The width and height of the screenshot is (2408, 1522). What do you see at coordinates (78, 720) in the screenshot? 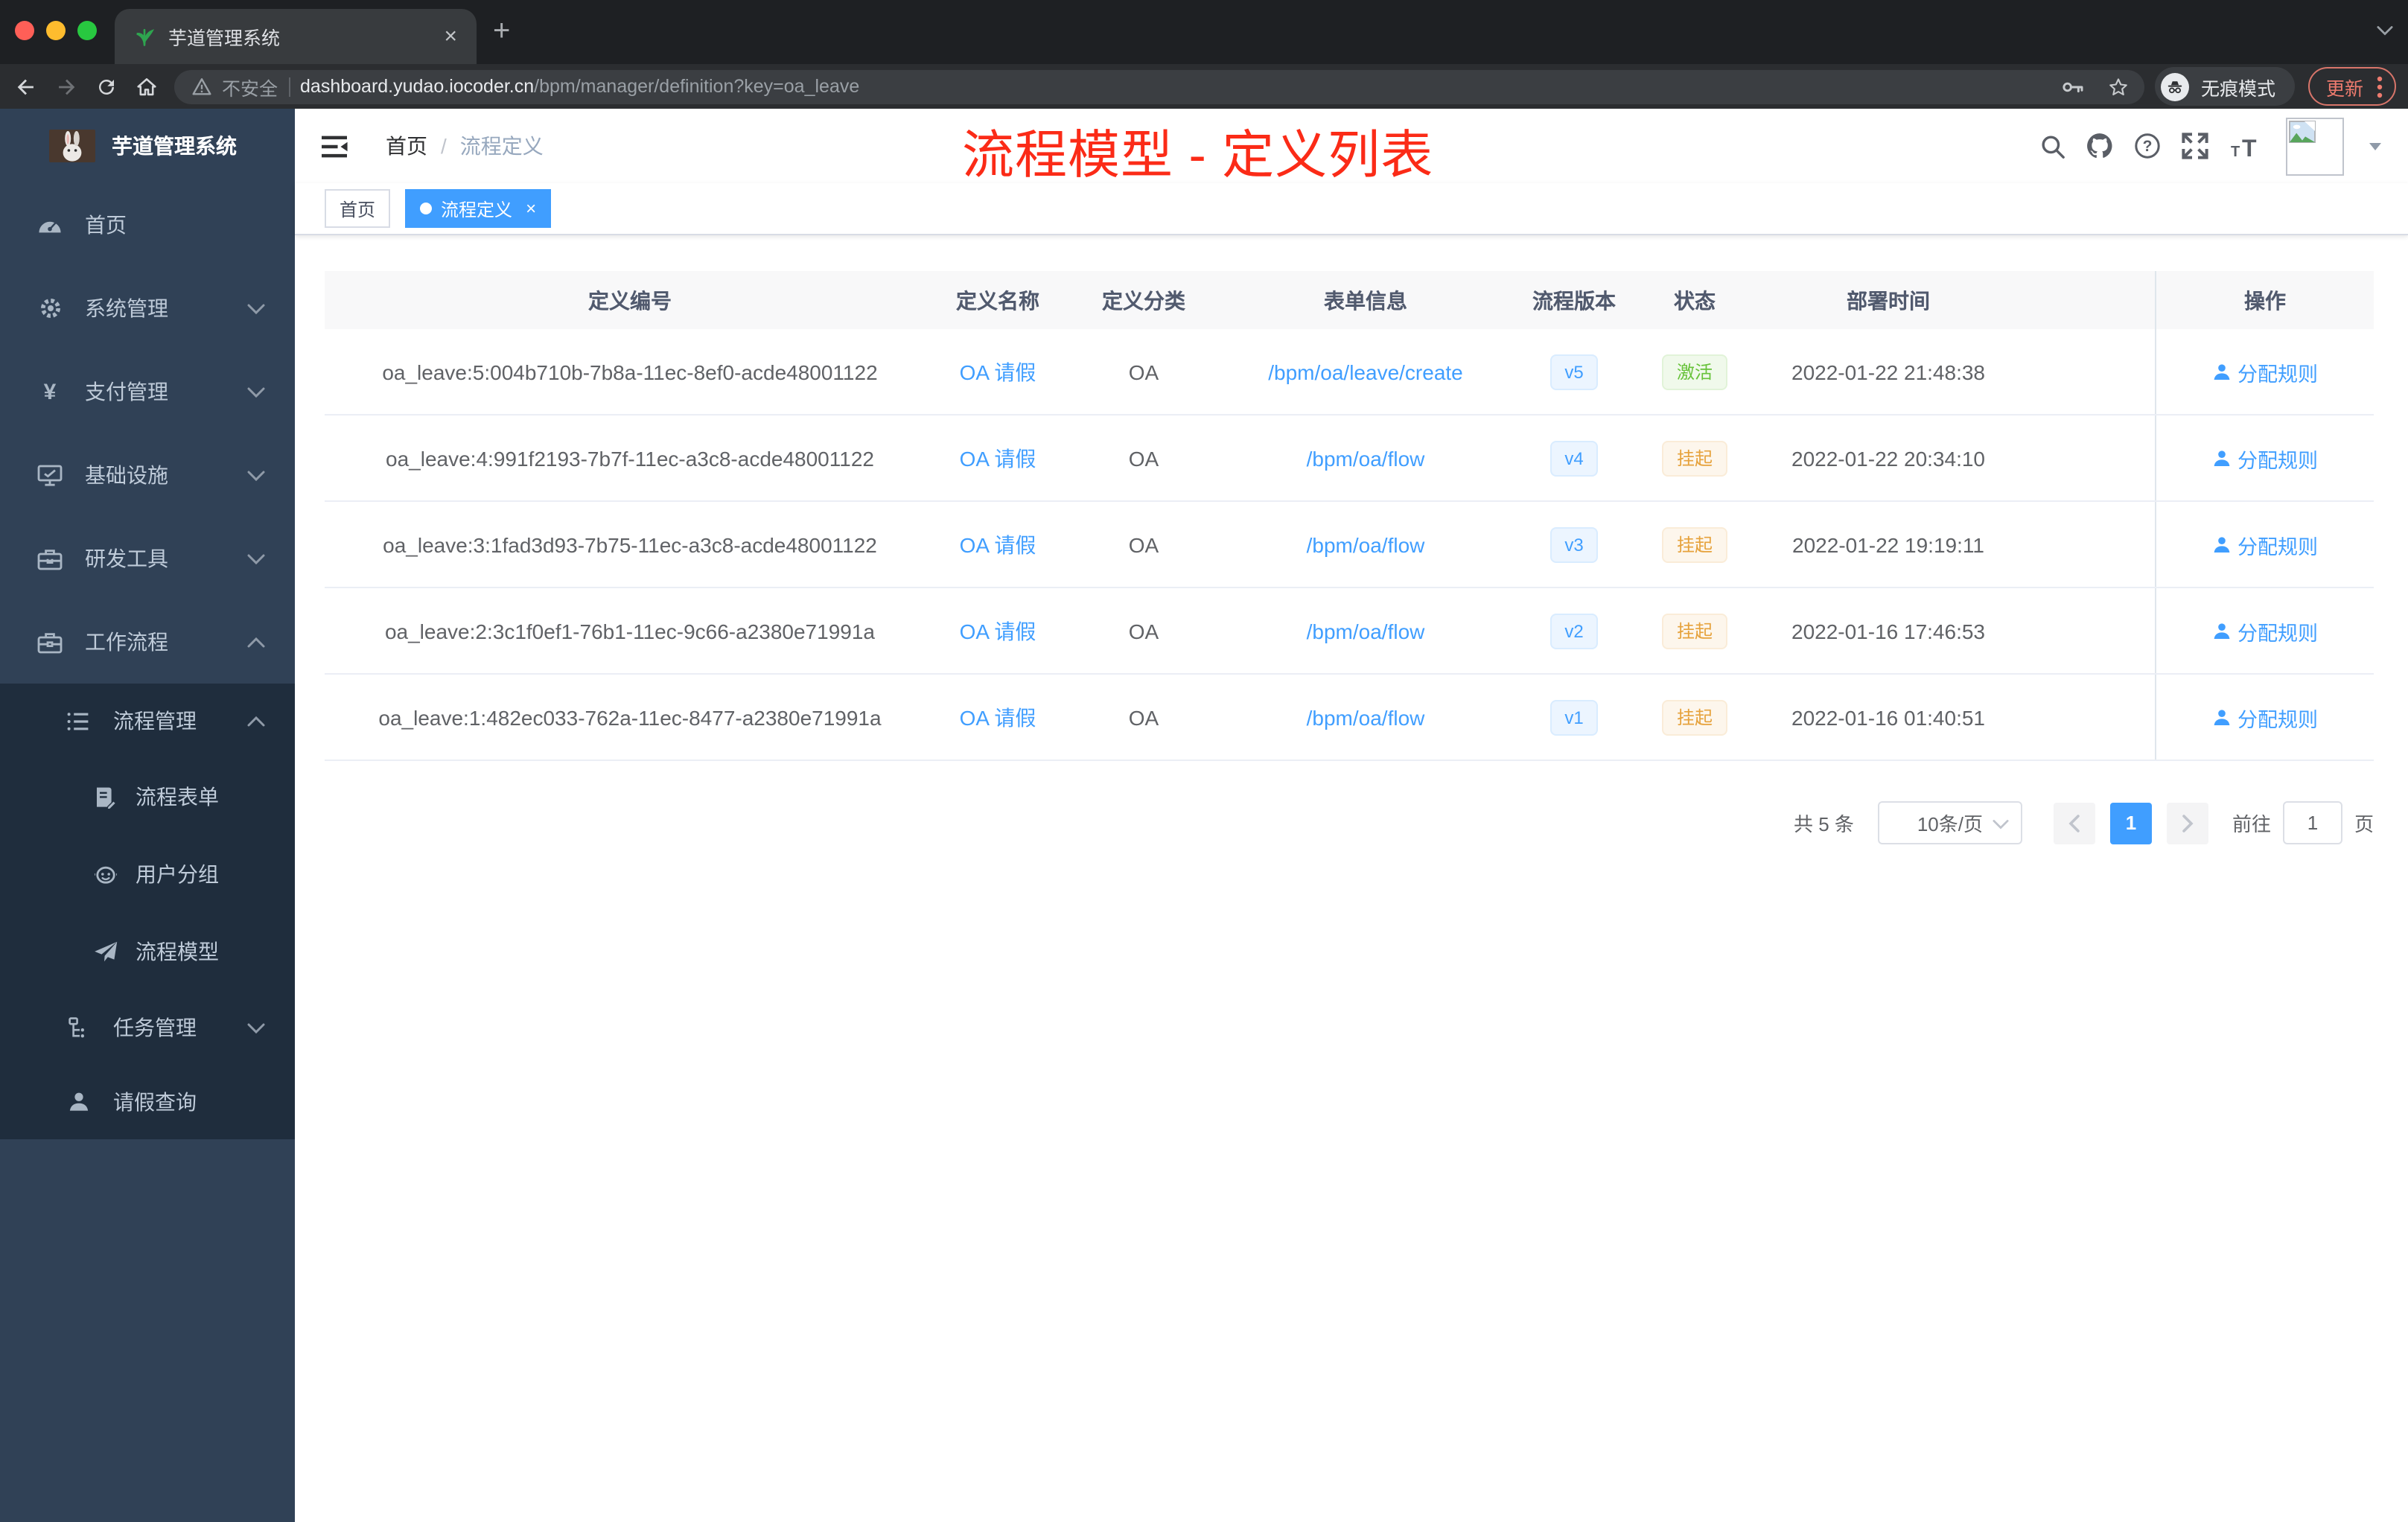
I see `list-icon` at bounding box center [78, 720].